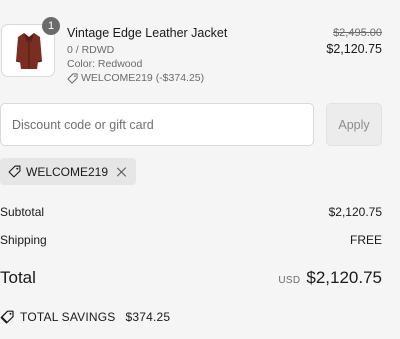  What do you see at coordinates (51, 26) in the screenshot?
I see `quantity-badge: 1` at bounding box center [51, 26].